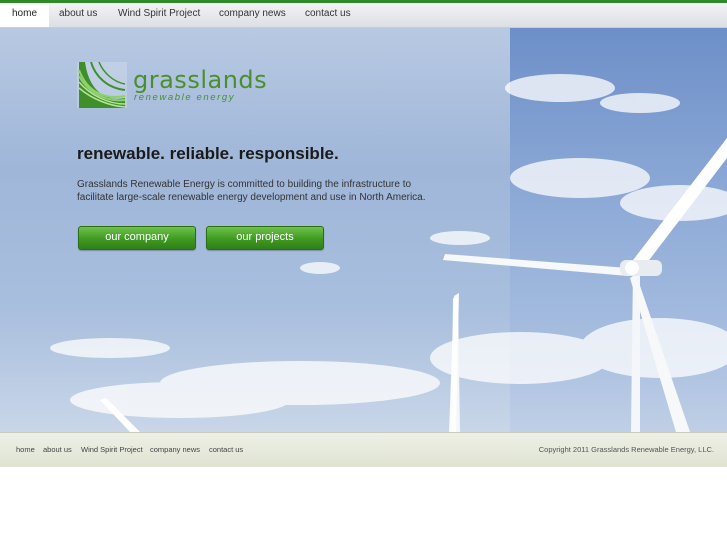 The width and height of the screenshot is (727, 545). Describe the element at coordinates (208, 153) in the screenshot. I see `page-headline: renewable. reliable. responsible.` at that location.